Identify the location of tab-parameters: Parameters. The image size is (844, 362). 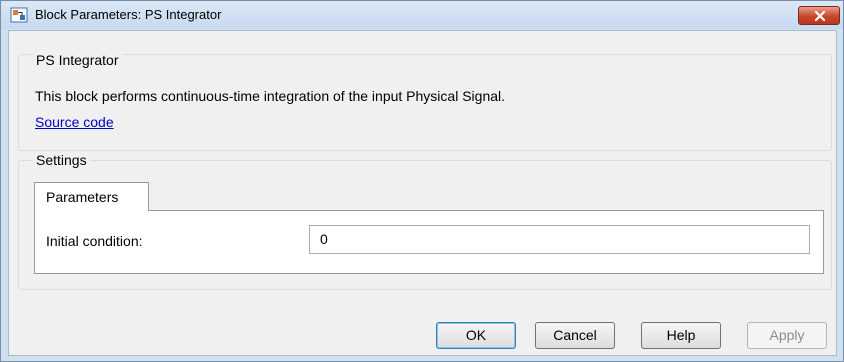
(91, 196).